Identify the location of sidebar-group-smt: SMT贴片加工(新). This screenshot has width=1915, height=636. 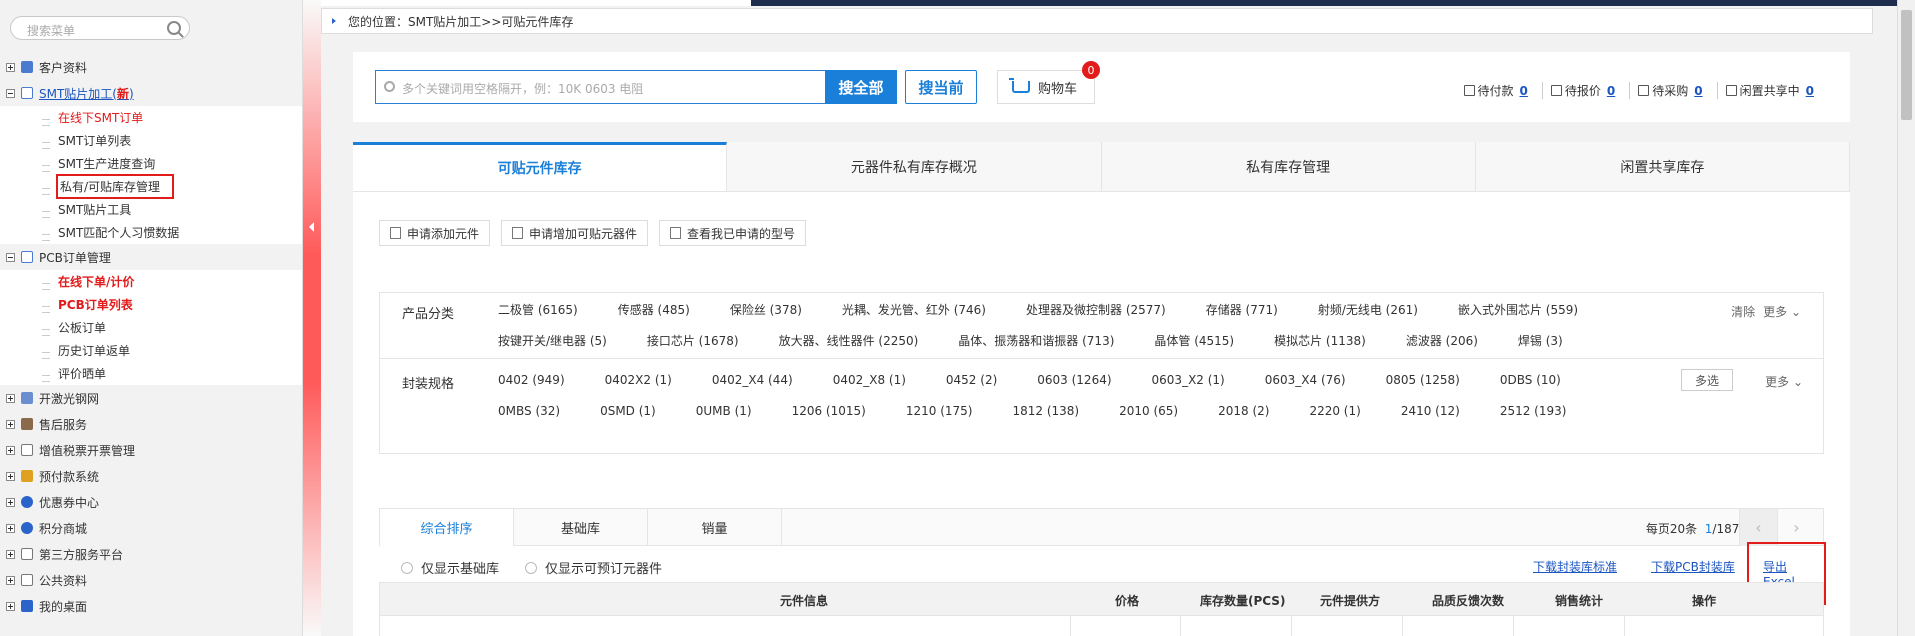
(151, 93).